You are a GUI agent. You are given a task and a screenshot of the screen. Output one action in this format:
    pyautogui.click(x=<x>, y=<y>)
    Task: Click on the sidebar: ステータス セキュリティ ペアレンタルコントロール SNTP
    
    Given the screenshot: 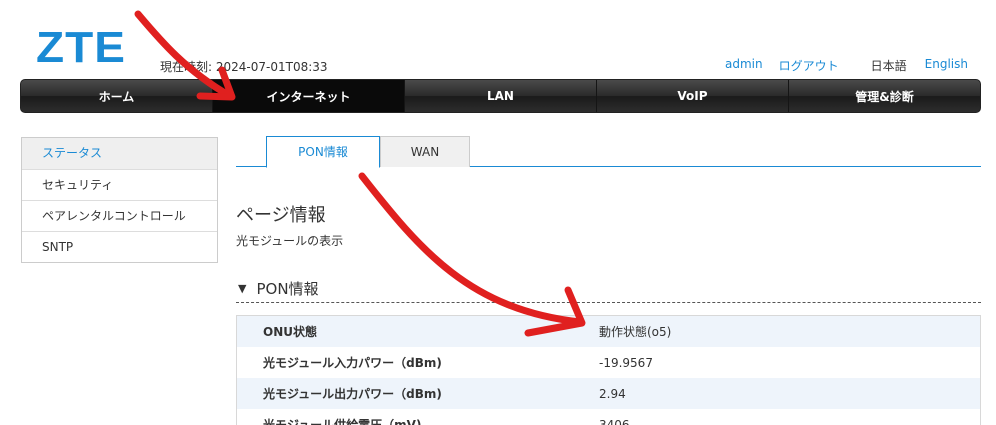 What is the action you would take?
    pyautogui.click(x=119, y=200)
    